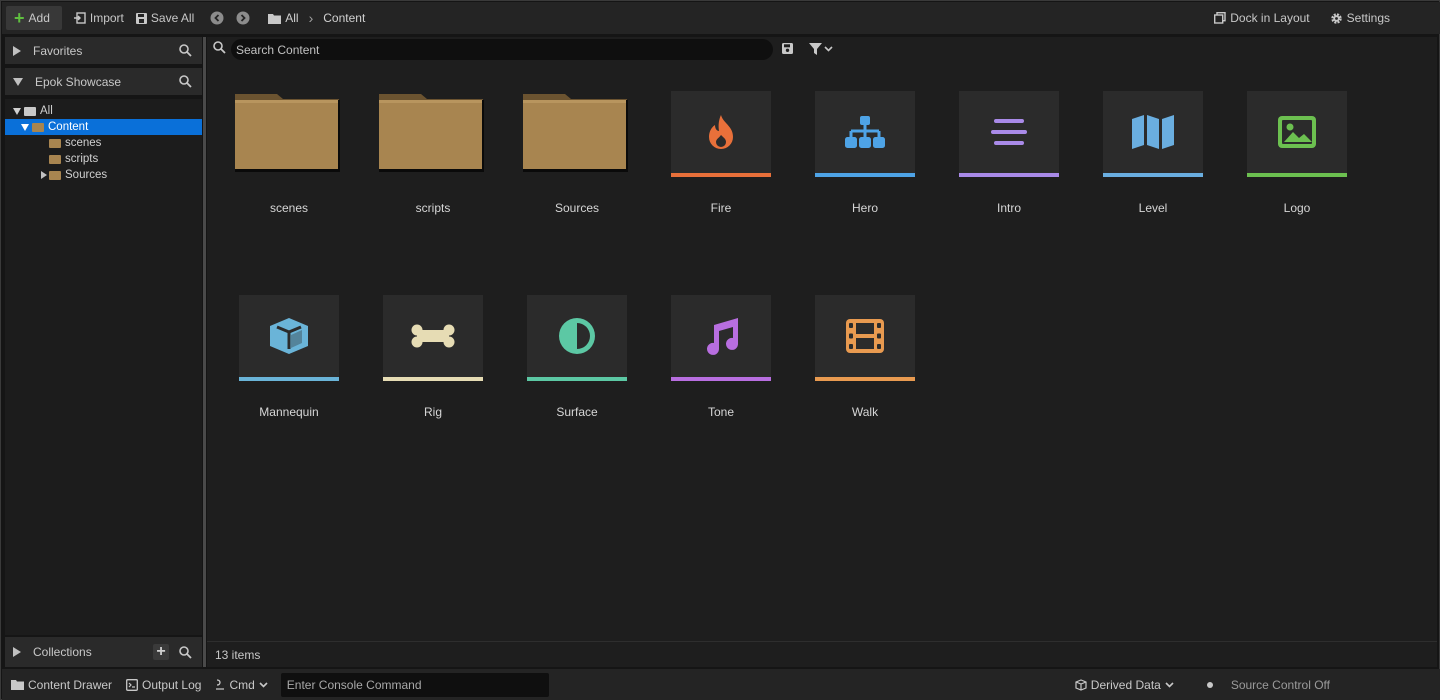 This screenshot has height=700, width=1440. What do you see at coordinates (1124, 685) in the screenshot?
I see `derived-data-button: Derived Data` at bounding box center [1124, 685].